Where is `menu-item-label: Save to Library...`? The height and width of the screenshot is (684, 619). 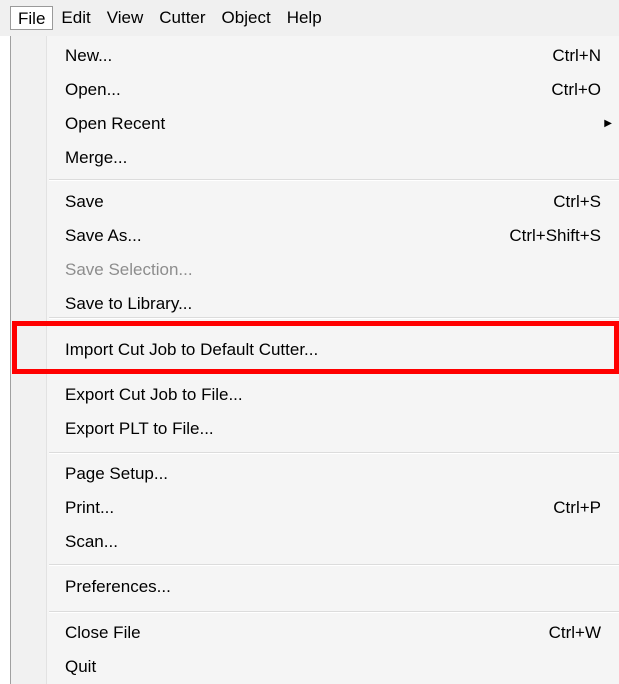
menu-item-label: Save to Library... is located at coordinates (129, 303).